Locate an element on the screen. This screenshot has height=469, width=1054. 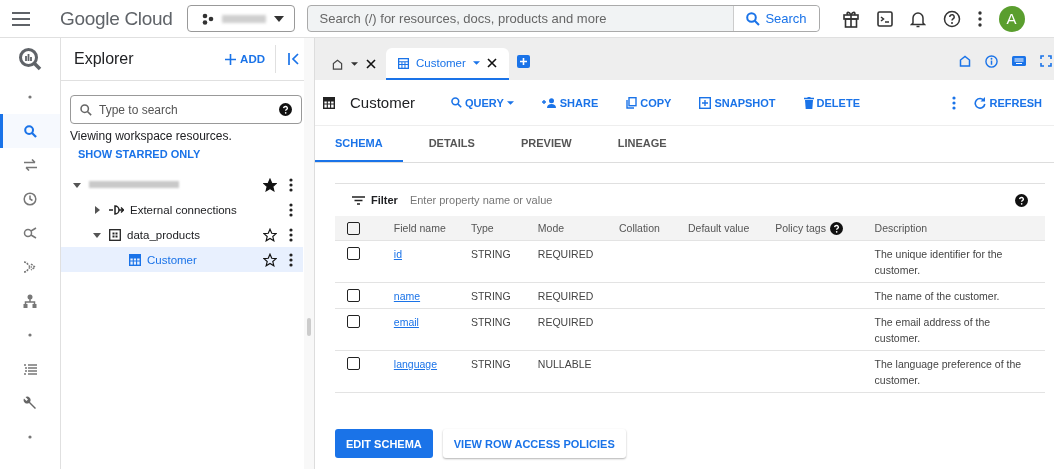
field-link: name is located at coordinates (407, 296).